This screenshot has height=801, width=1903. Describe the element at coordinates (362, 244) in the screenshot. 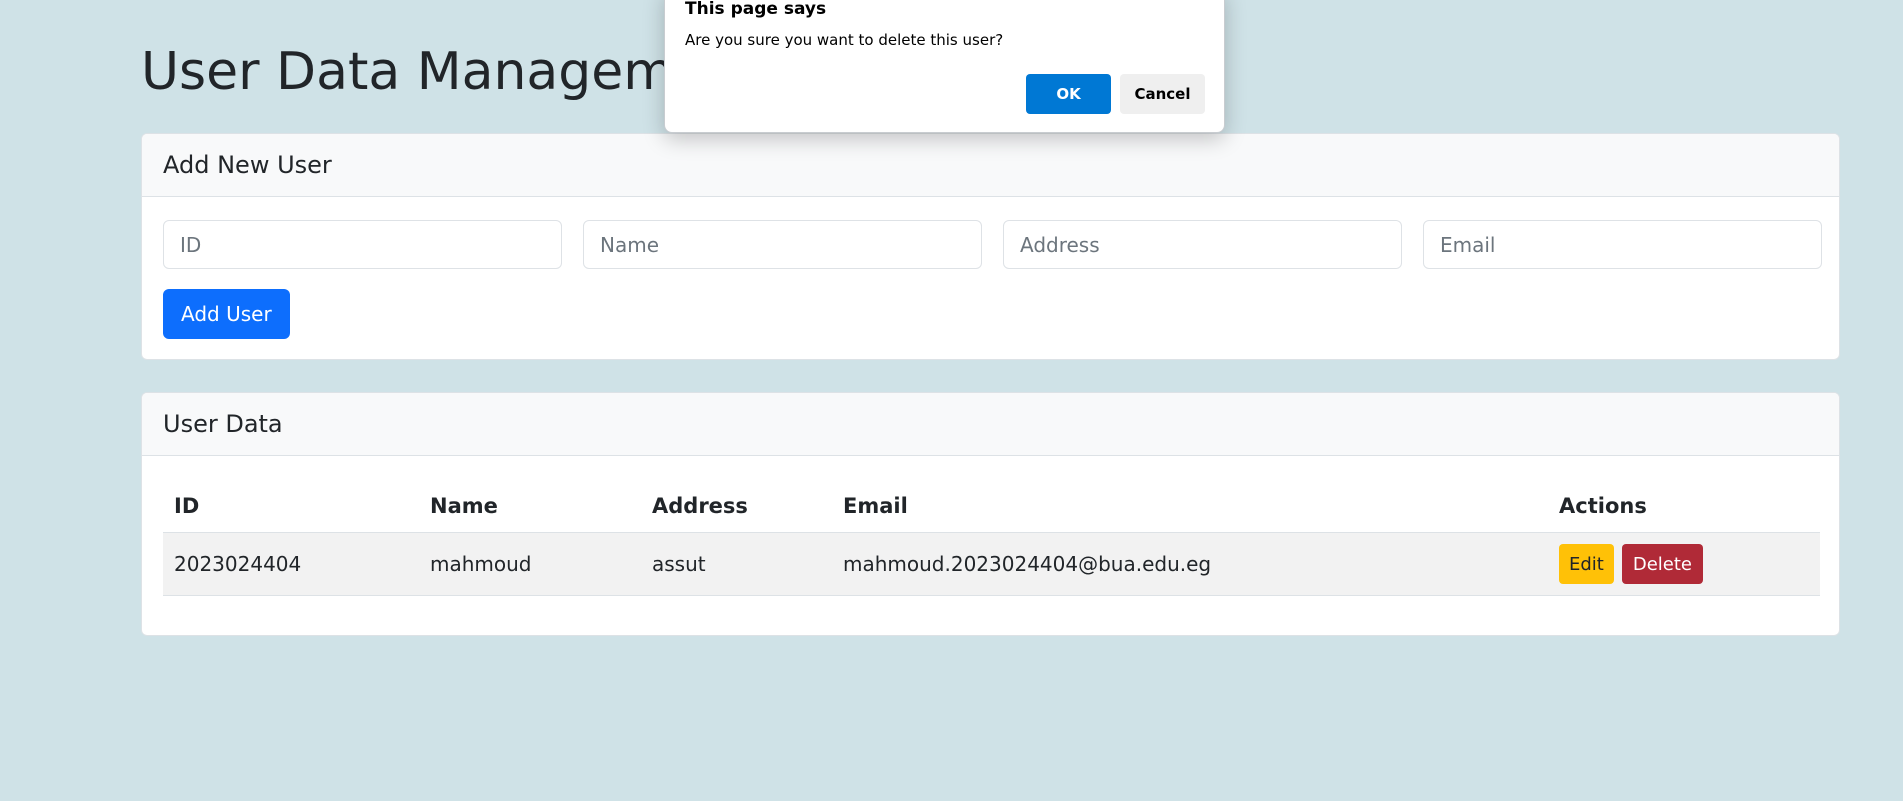

I see `id-input` at that location.